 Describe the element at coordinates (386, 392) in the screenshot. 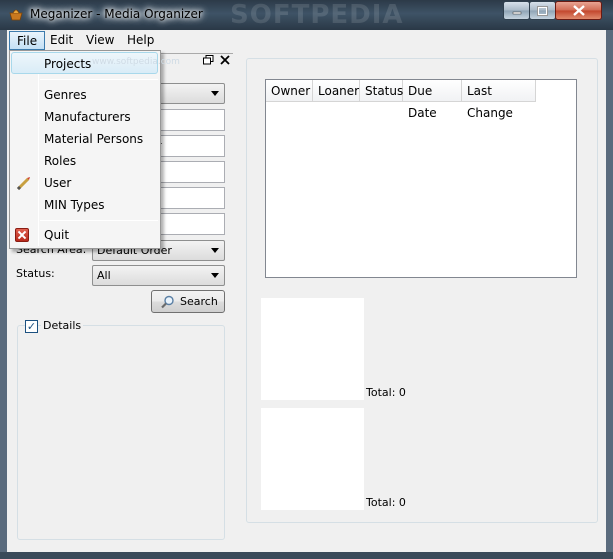

I see `total-top: Total: 0` at that location.